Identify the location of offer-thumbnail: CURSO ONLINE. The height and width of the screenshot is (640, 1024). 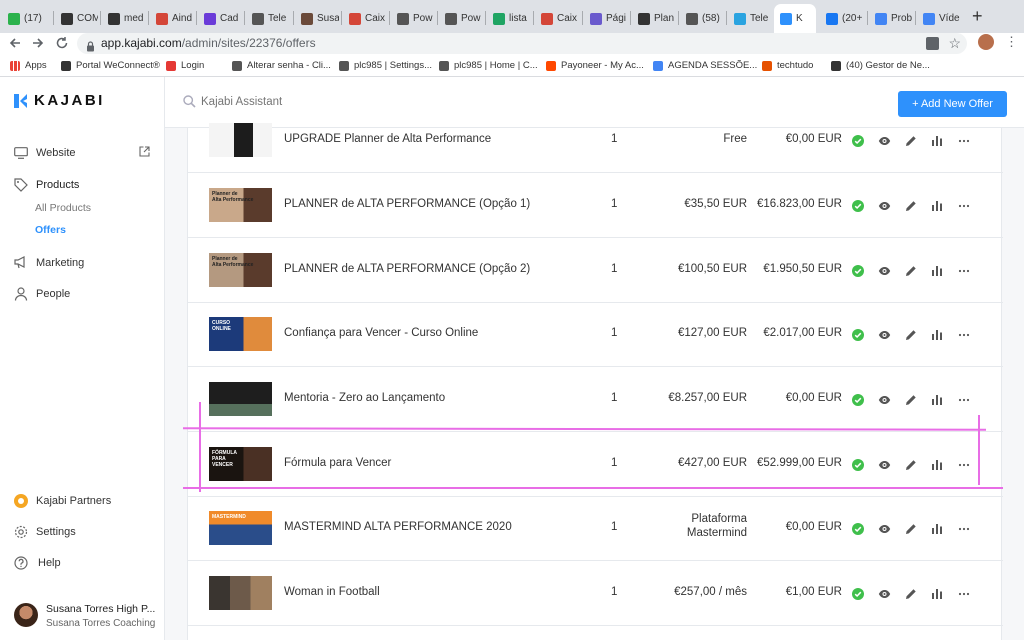
(240, 334).